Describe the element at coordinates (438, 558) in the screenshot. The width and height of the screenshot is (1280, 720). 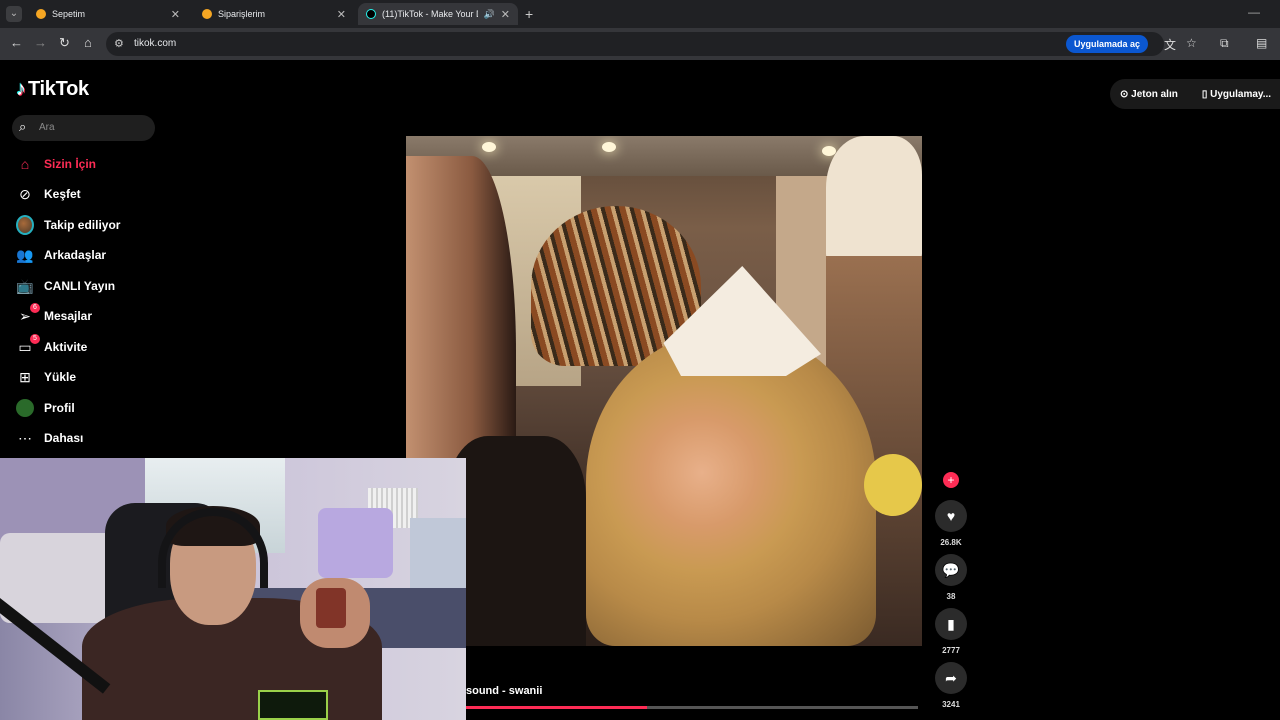
I see `webcam-sofa-right` at that location.